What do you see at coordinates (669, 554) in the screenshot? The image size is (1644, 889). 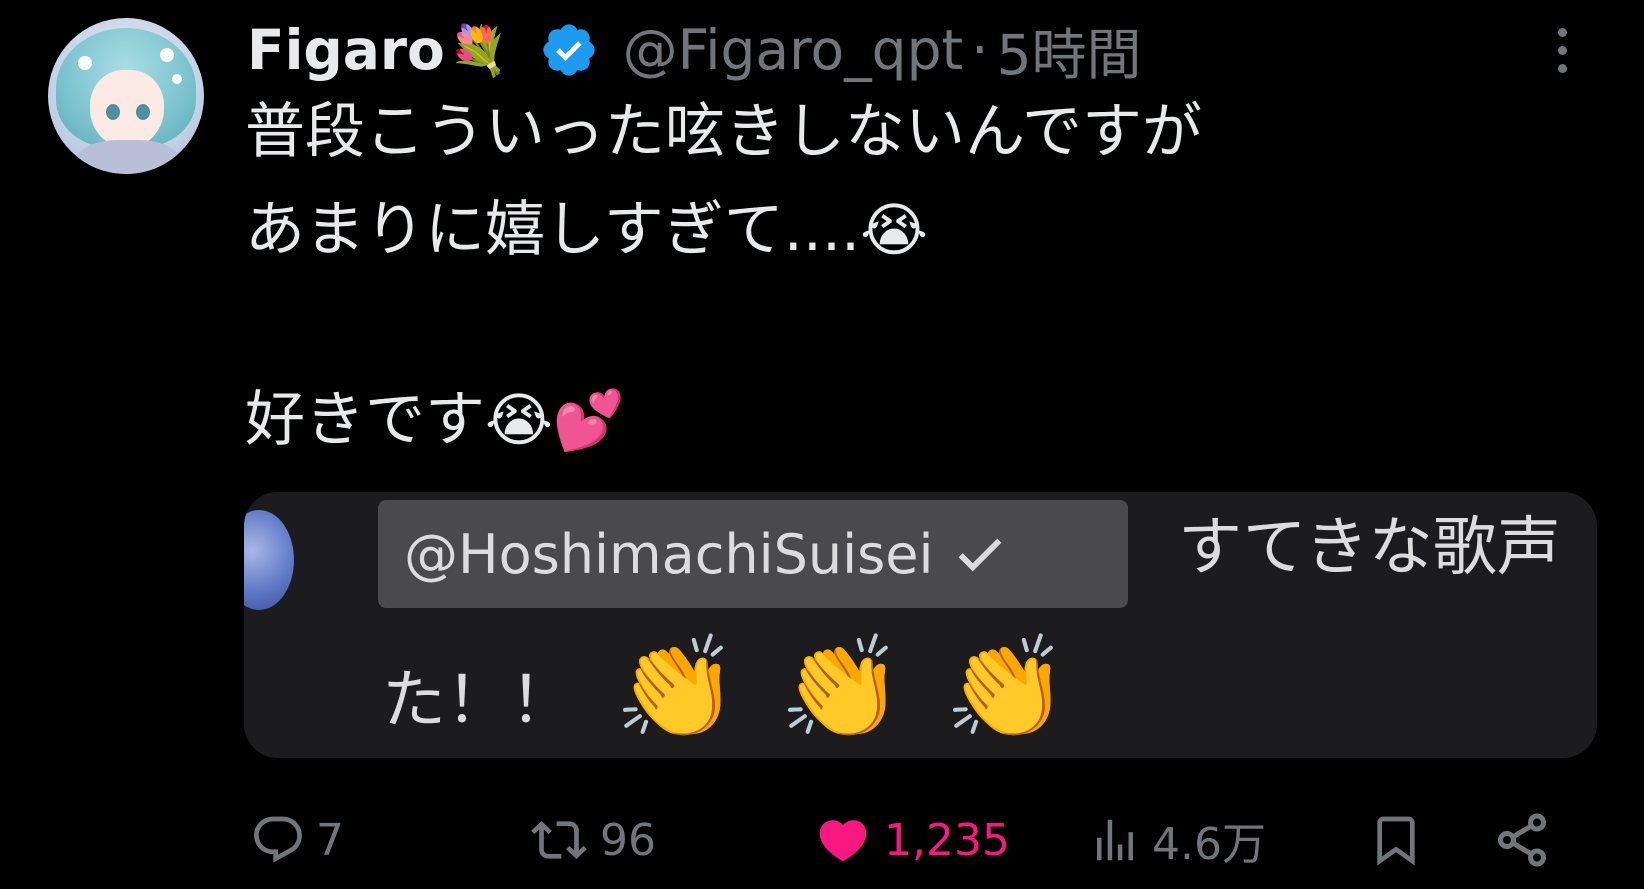 I see `mention-handle: @HoshimachiSuisei` at bounding box center [669, 554].